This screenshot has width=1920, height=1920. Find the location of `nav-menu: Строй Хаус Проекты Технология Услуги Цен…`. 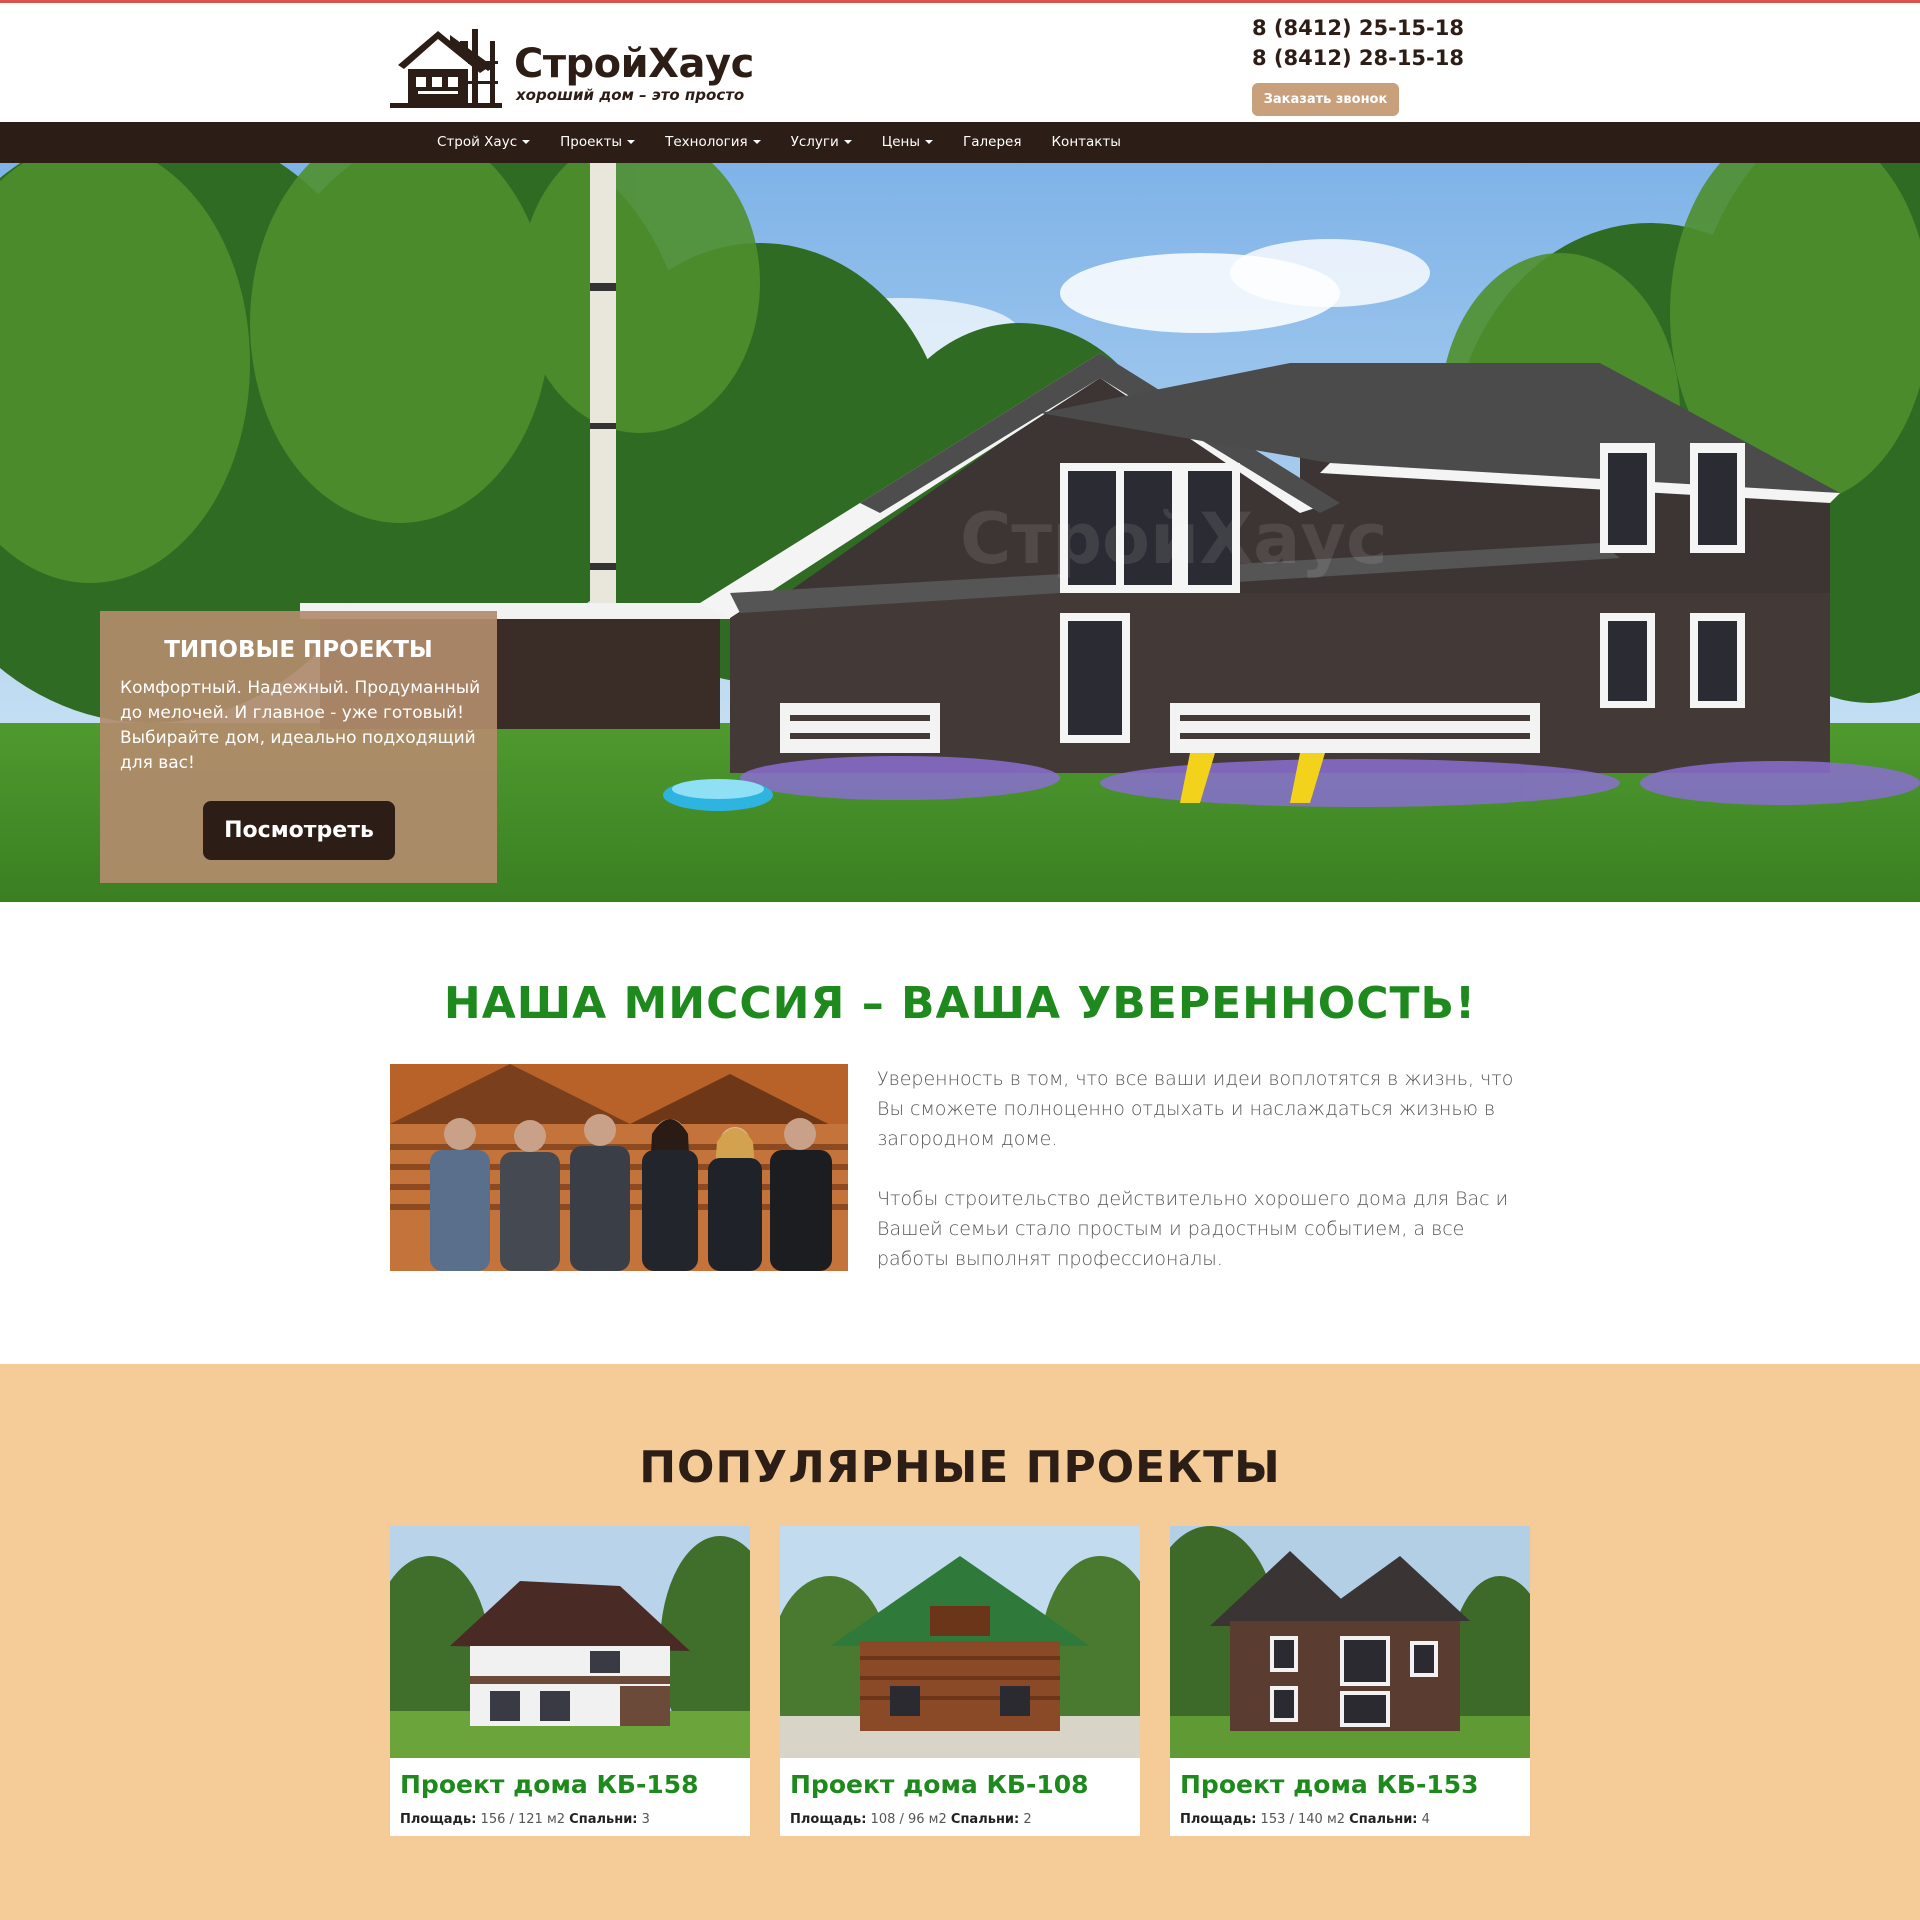

nav-menu: Строй Хаус Проекты Технология Услуги Цен… is located at coordinates (779, 142).